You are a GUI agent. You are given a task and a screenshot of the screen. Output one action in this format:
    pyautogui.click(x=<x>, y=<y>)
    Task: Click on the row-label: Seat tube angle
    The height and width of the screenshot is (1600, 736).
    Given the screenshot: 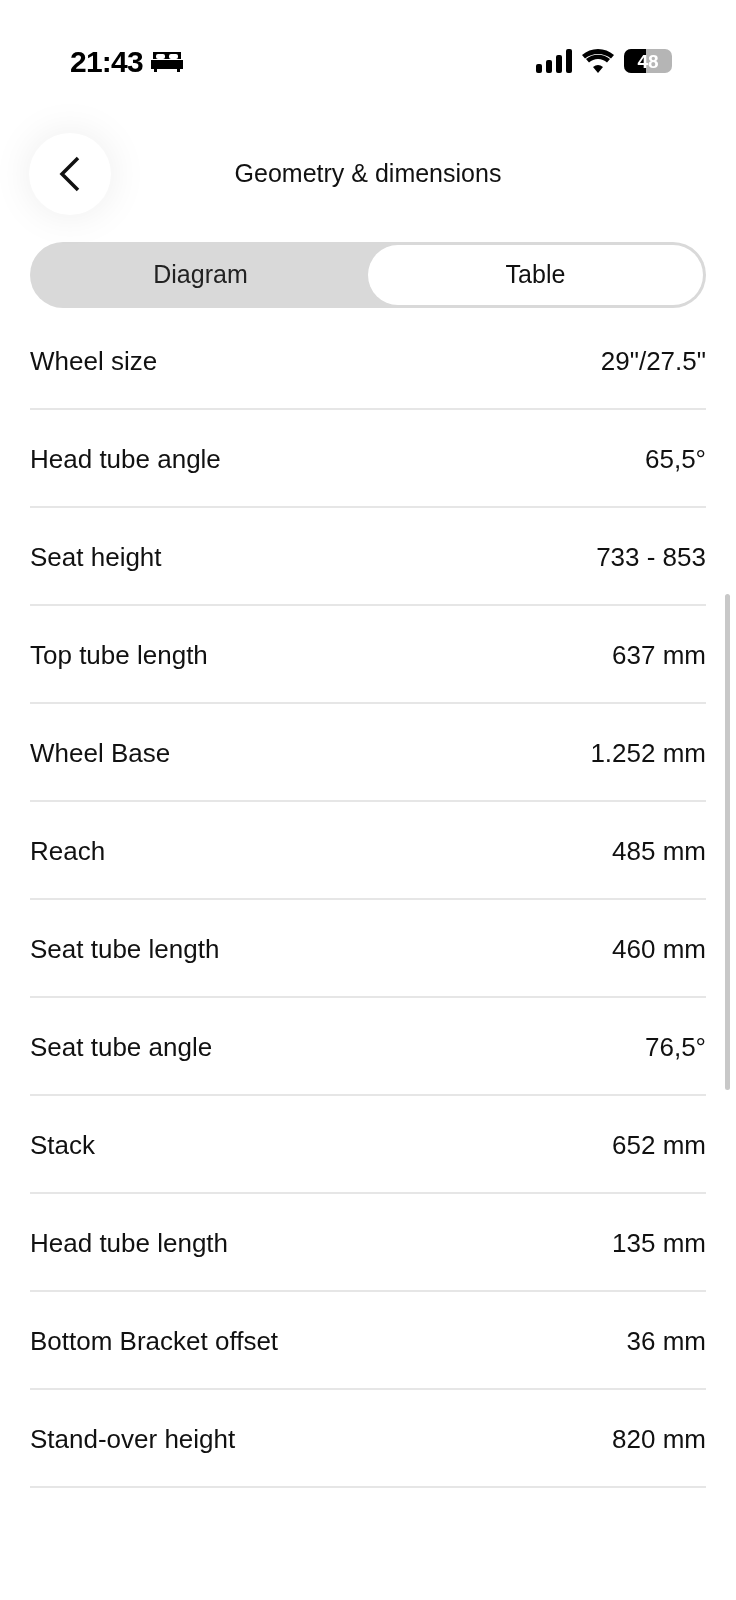 What is the action you would take?
    pyautogui.click(x=121, y=1047)
    